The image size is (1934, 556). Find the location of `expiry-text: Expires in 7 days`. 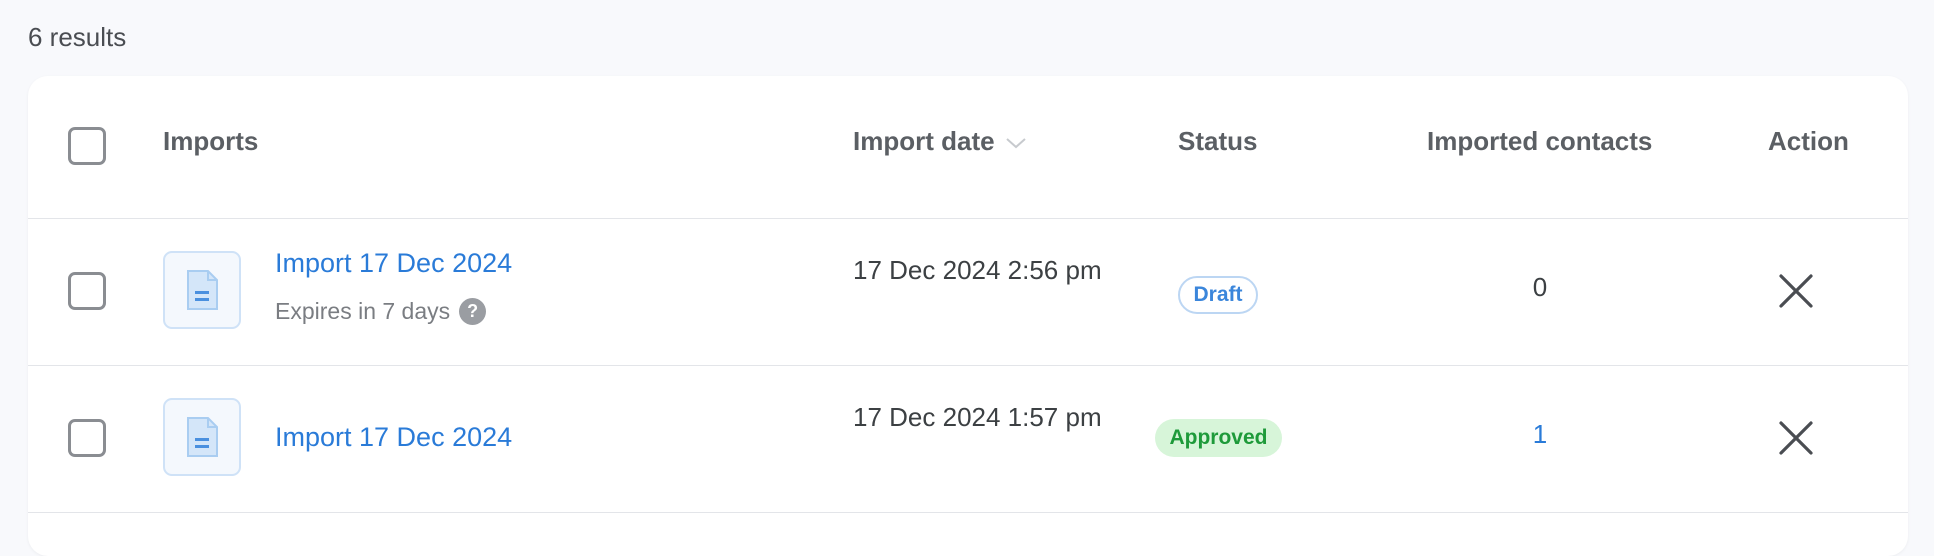

expiry-text: Expires in 7 days is located at coordinates (363, 311).